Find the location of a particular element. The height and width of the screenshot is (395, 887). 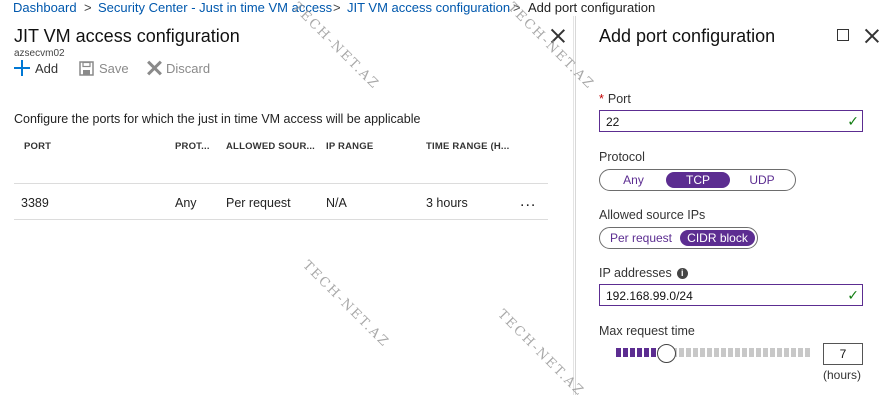

allowed-source-option-cidr-block: CIDR block is located at coordinates (717, 238).